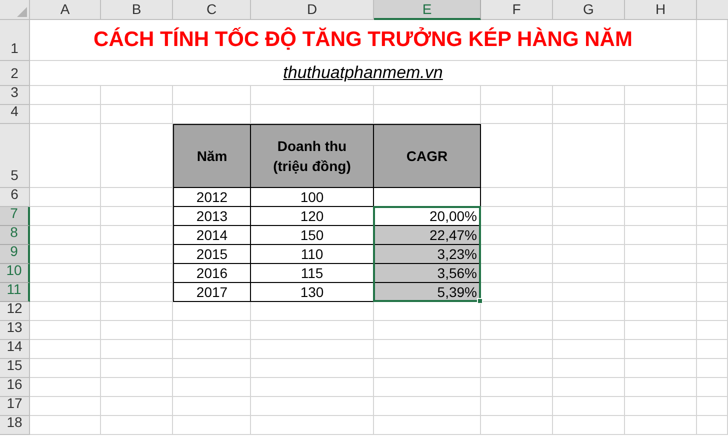  I want to click on table-cell: 120, so click(312, 216).